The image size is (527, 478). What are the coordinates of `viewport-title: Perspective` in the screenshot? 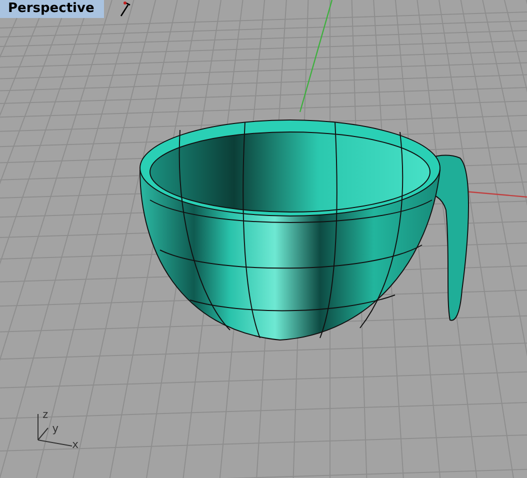 It's located at (52, 9).